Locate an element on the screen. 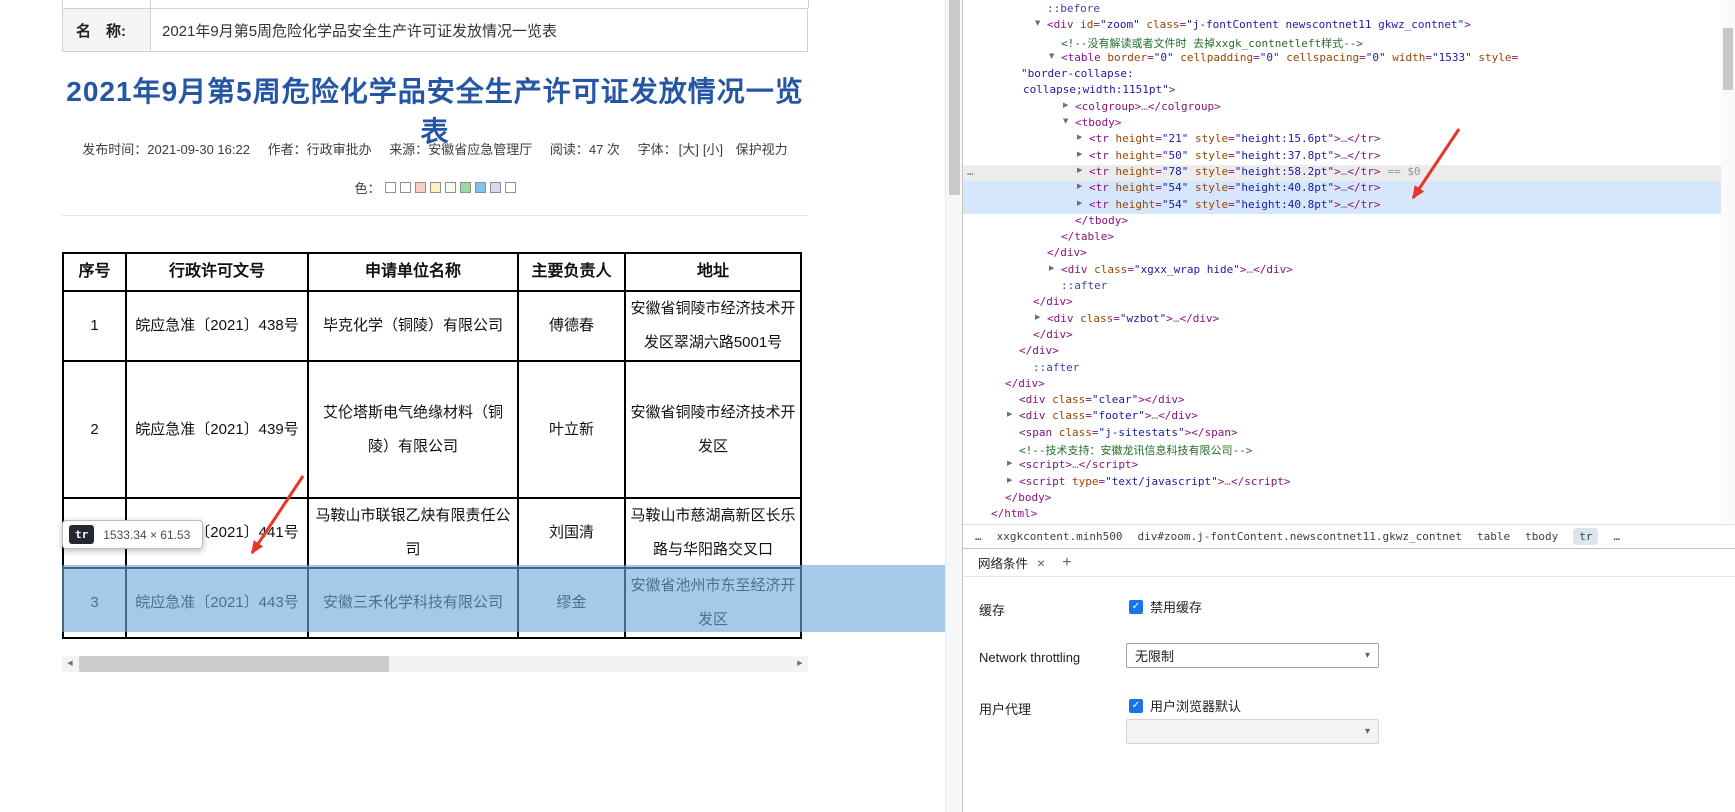  page-vertical-scrollbar-thumb is located at coordinates (954, 97).